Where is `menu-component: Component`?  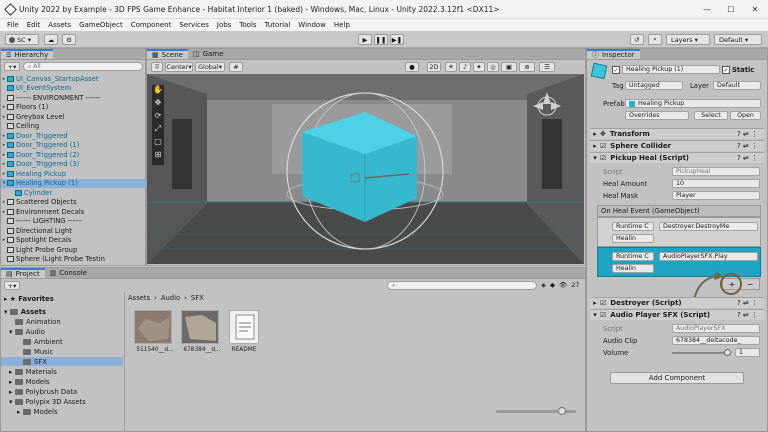
menu-component: Component is located at coordinates (151, 25).